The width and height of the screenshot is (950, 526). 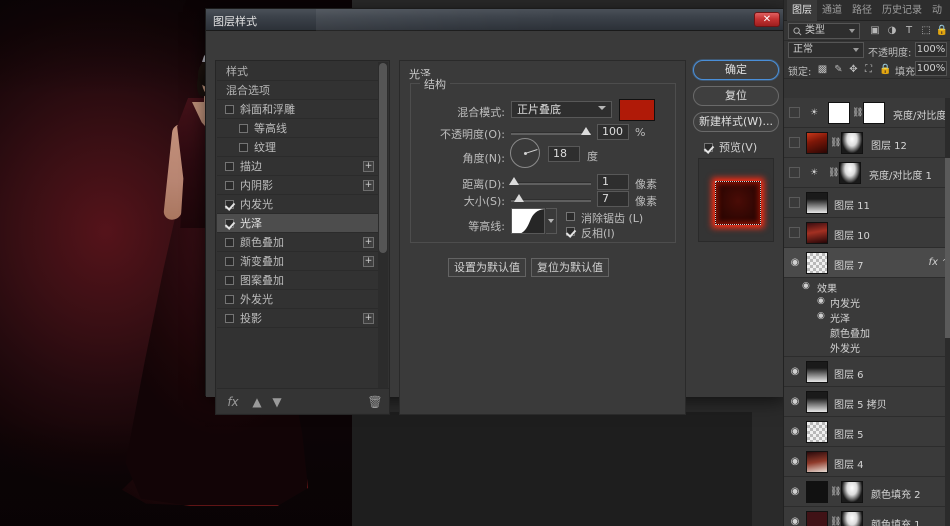 I want to click on style-item-0: 斜面和浮雕, so click(x=298, y=109).